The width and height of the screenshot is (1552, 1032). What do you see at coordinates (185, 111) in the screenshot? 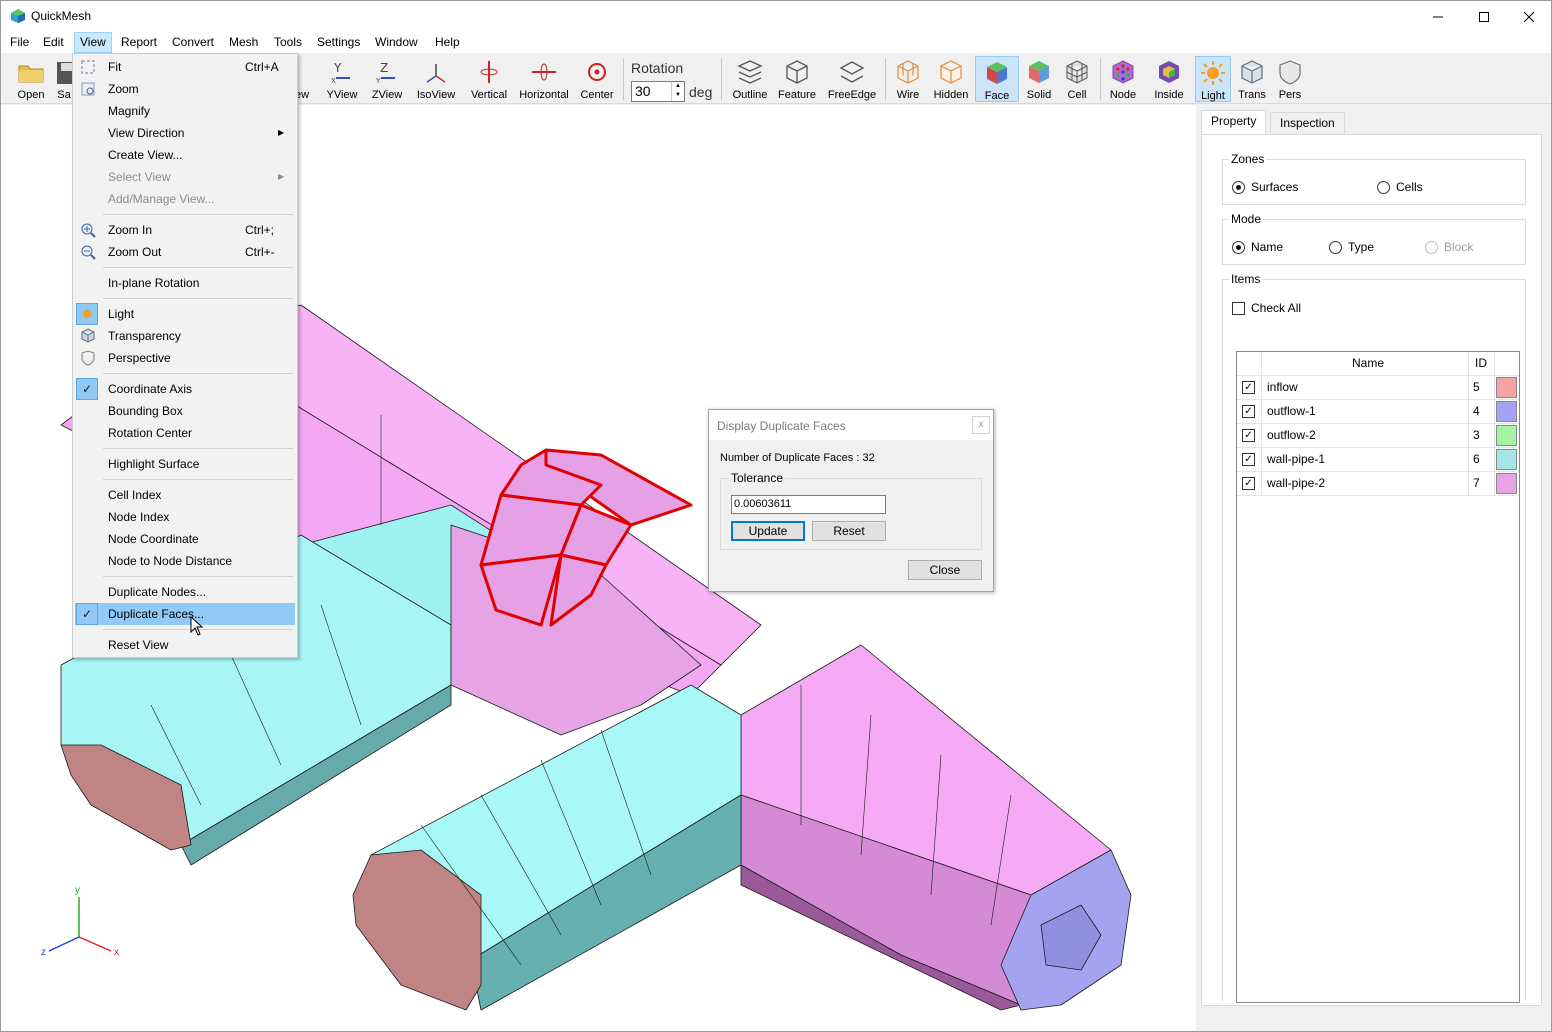
I see `menu-item-magnify: Magnify` at bounding box center [185, 111].